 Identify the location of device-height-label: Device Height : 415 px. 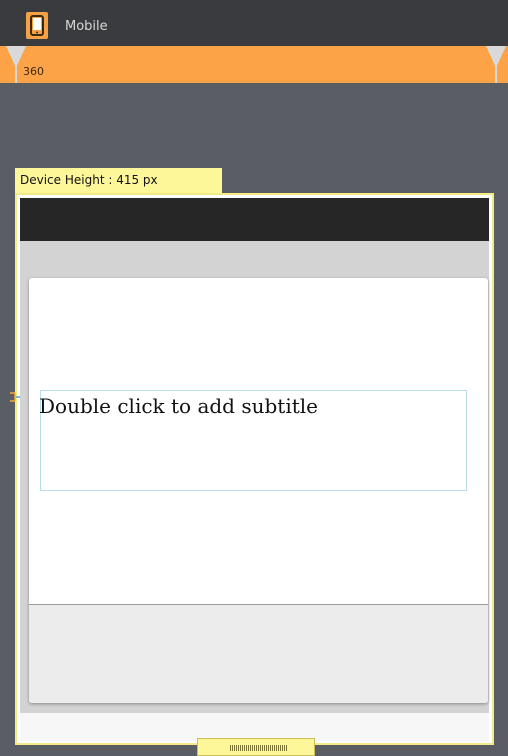
(89, 180).